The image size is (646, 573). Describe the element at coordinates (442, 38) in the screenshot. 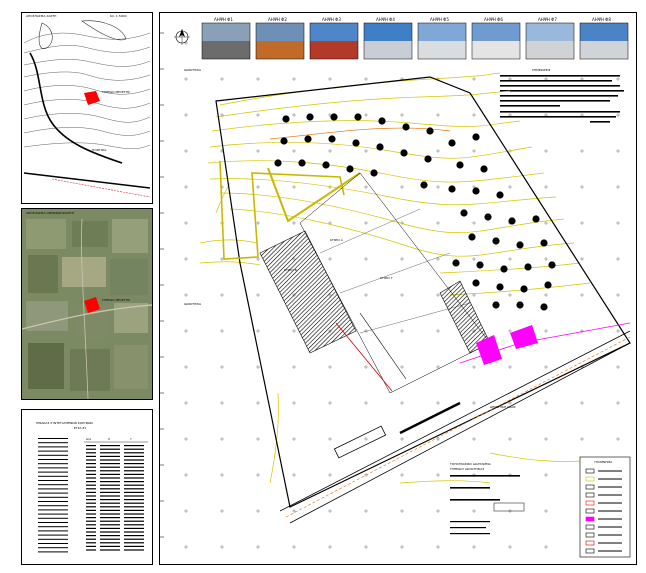

I see `site-photo: ΛΗΨΗ Φ5` at that location.